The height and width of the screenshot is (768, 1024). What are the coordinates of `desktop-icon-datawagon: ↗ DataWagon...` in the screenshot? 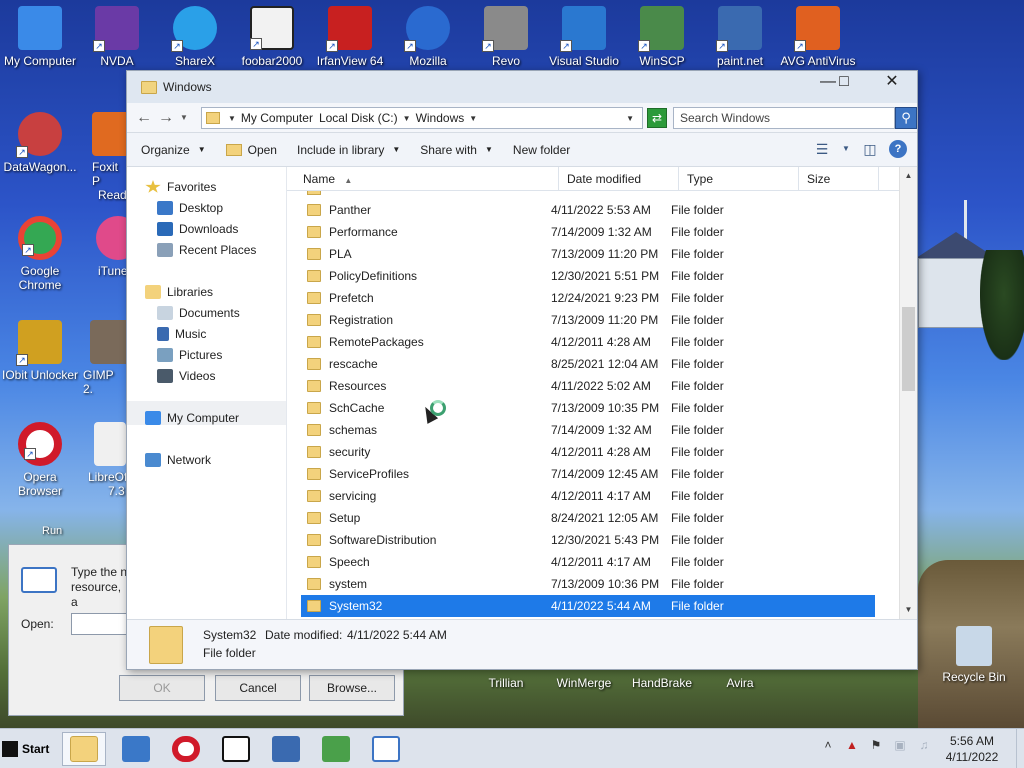 It's located at (40, 143).